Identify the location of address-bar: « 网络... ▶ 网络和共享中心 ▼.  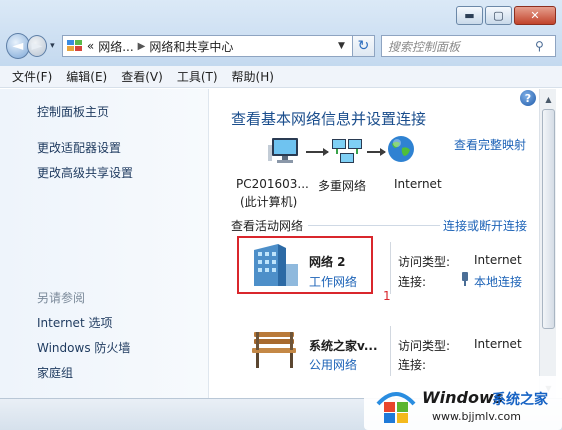
(207, 46).